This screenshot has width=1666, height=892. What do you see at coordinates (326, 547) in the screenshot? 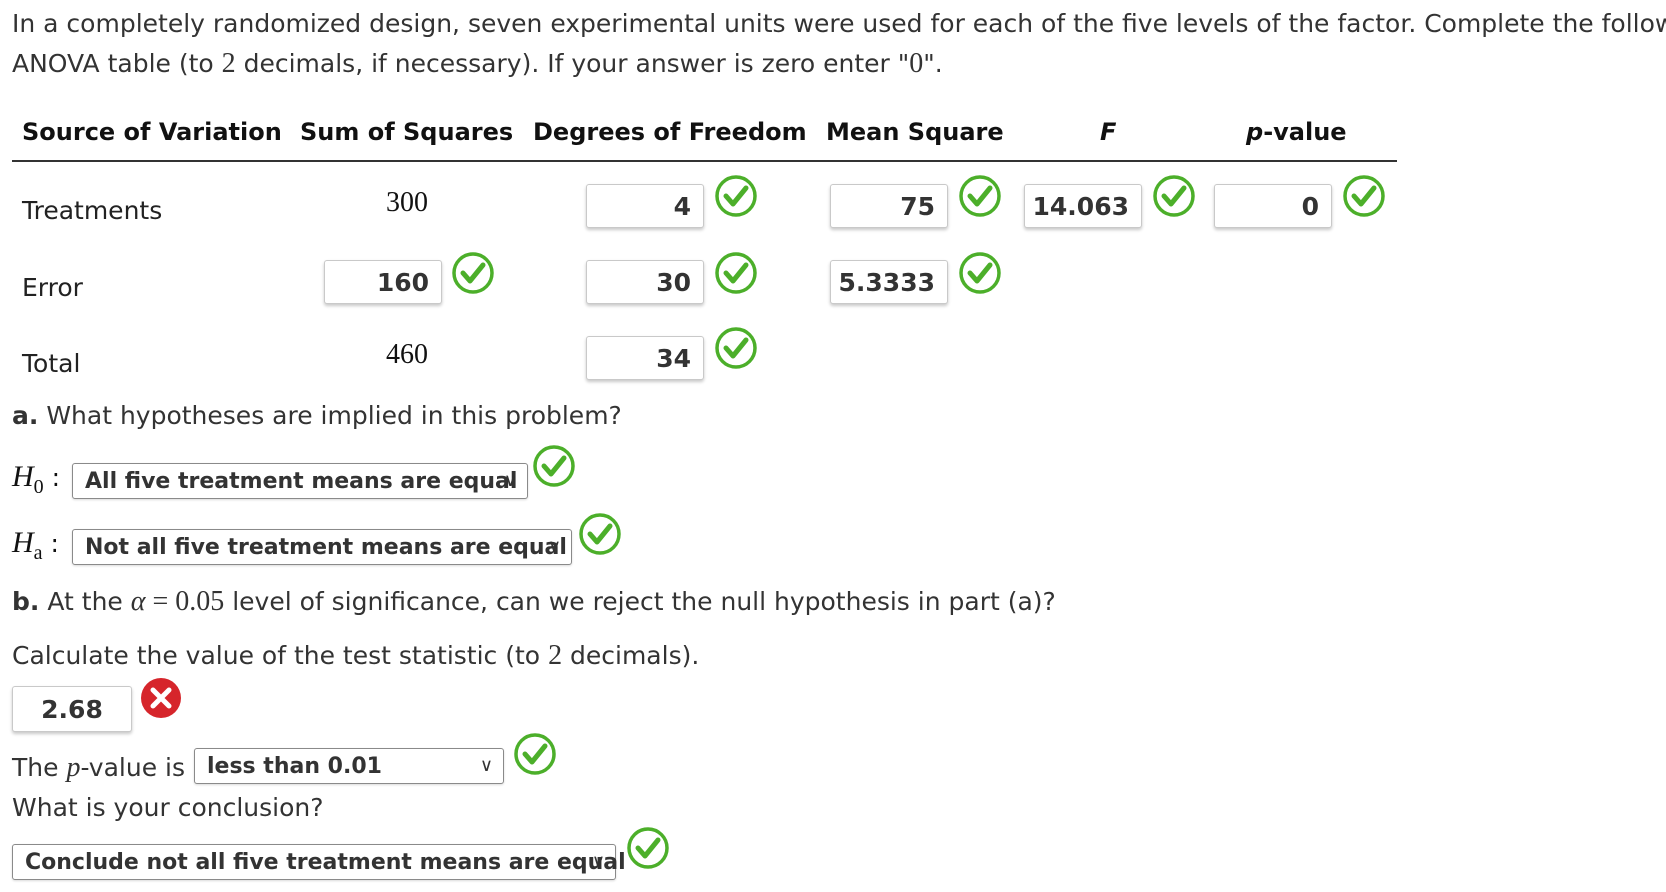
I see `ha-select-value: Not all five treatment means are equal` at bounding box center [326, 547].